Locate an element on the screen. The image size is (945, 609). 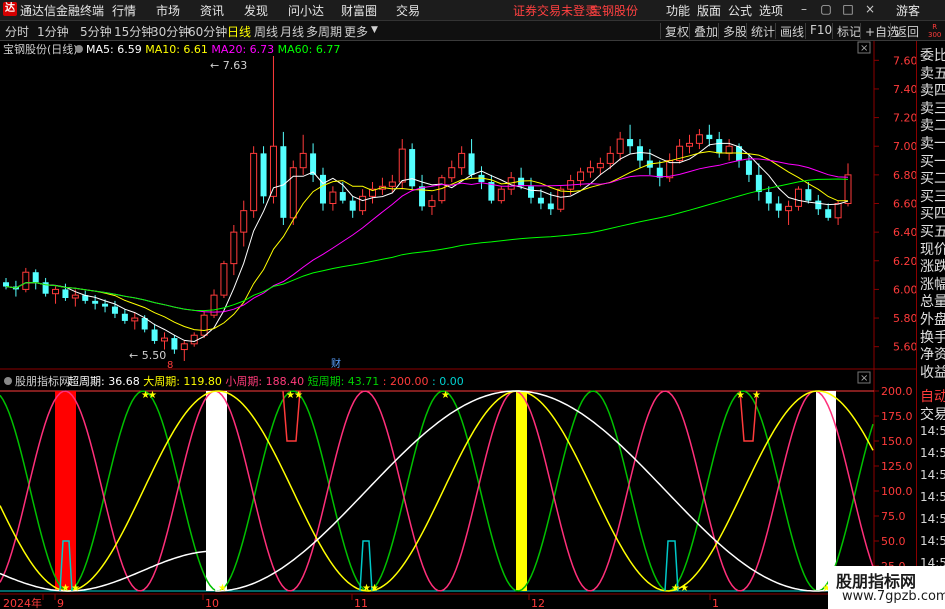
indicator-name: 股朋指标网 is located at coordinates (42, 381).